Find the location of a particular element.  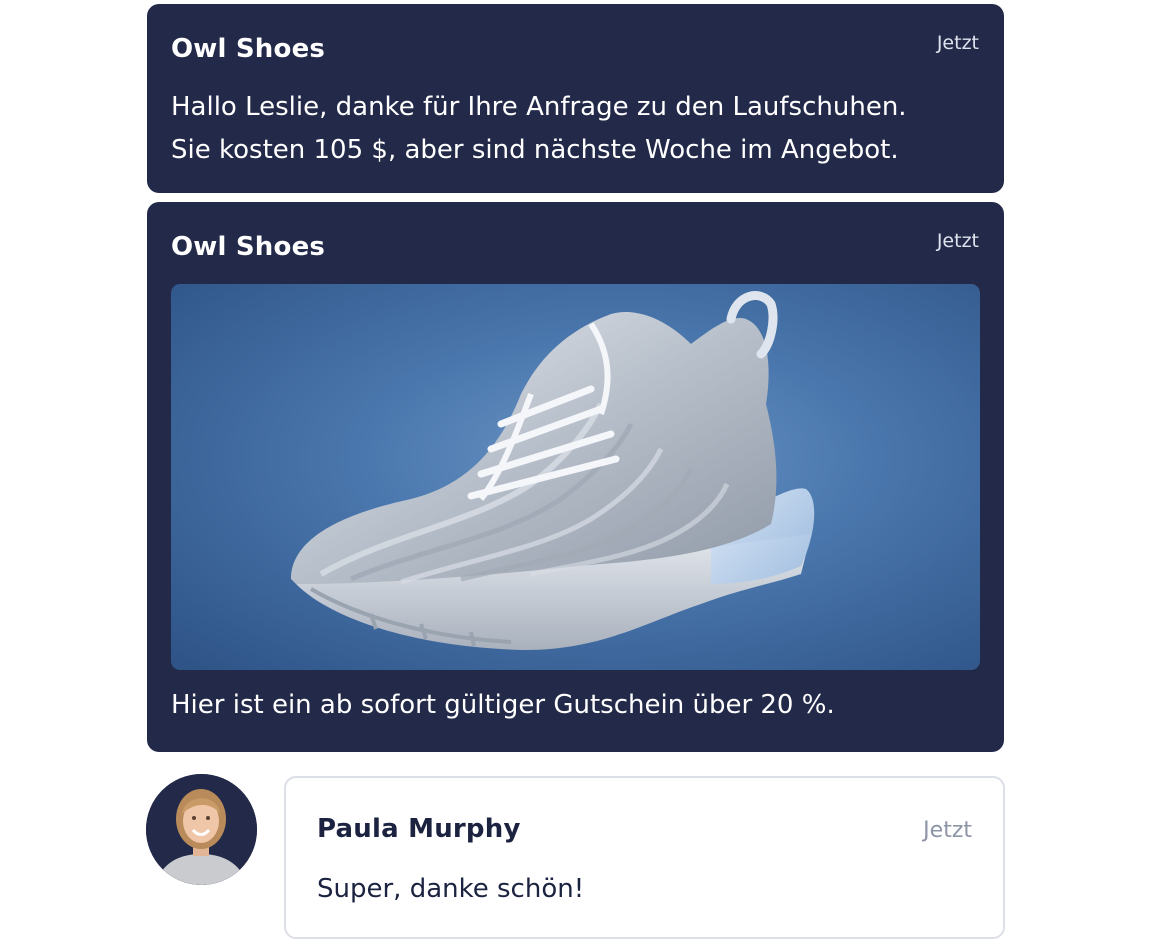

reply-timestamp: Jetzt is located at coordinates (947, 830).